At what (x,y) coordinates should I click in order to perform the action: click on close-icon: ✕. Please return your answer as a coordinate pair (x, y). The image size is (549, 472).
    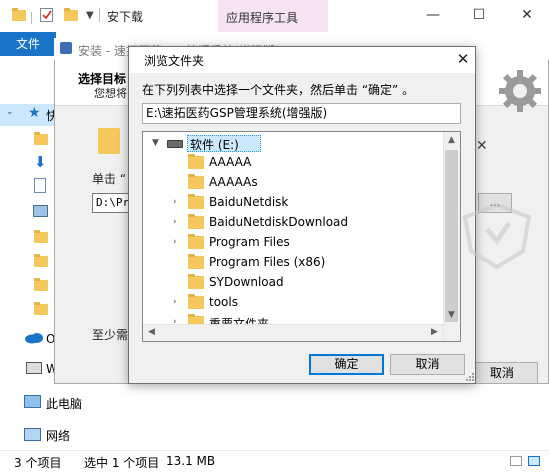
    Looking at the image, I should click on (482, 146).